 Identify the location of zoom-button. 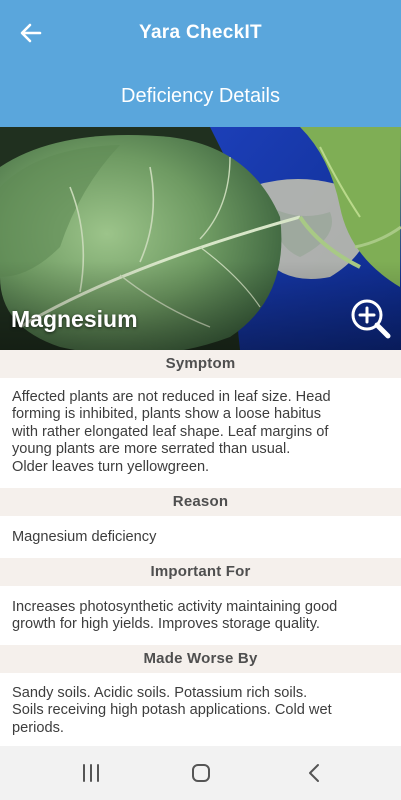
(370, 318).